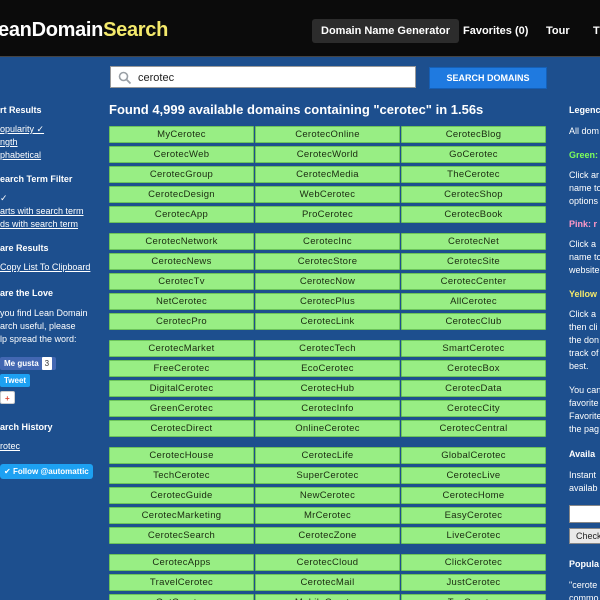  What do you see at coordinates (473, 241) in the screenshot?
I see `domain-result-cell: CerotecNet` at bounding box center [473, 241].